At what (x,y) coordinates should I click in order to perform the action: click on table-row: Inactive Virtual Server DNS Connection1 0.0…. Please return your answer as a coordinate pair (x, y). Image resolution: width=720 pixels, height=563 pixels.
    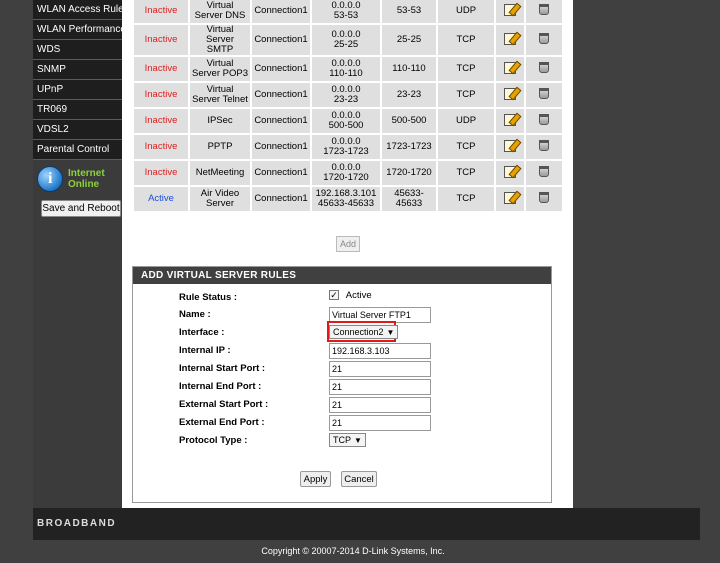
    Looking at the image, I should click on (348, 12).